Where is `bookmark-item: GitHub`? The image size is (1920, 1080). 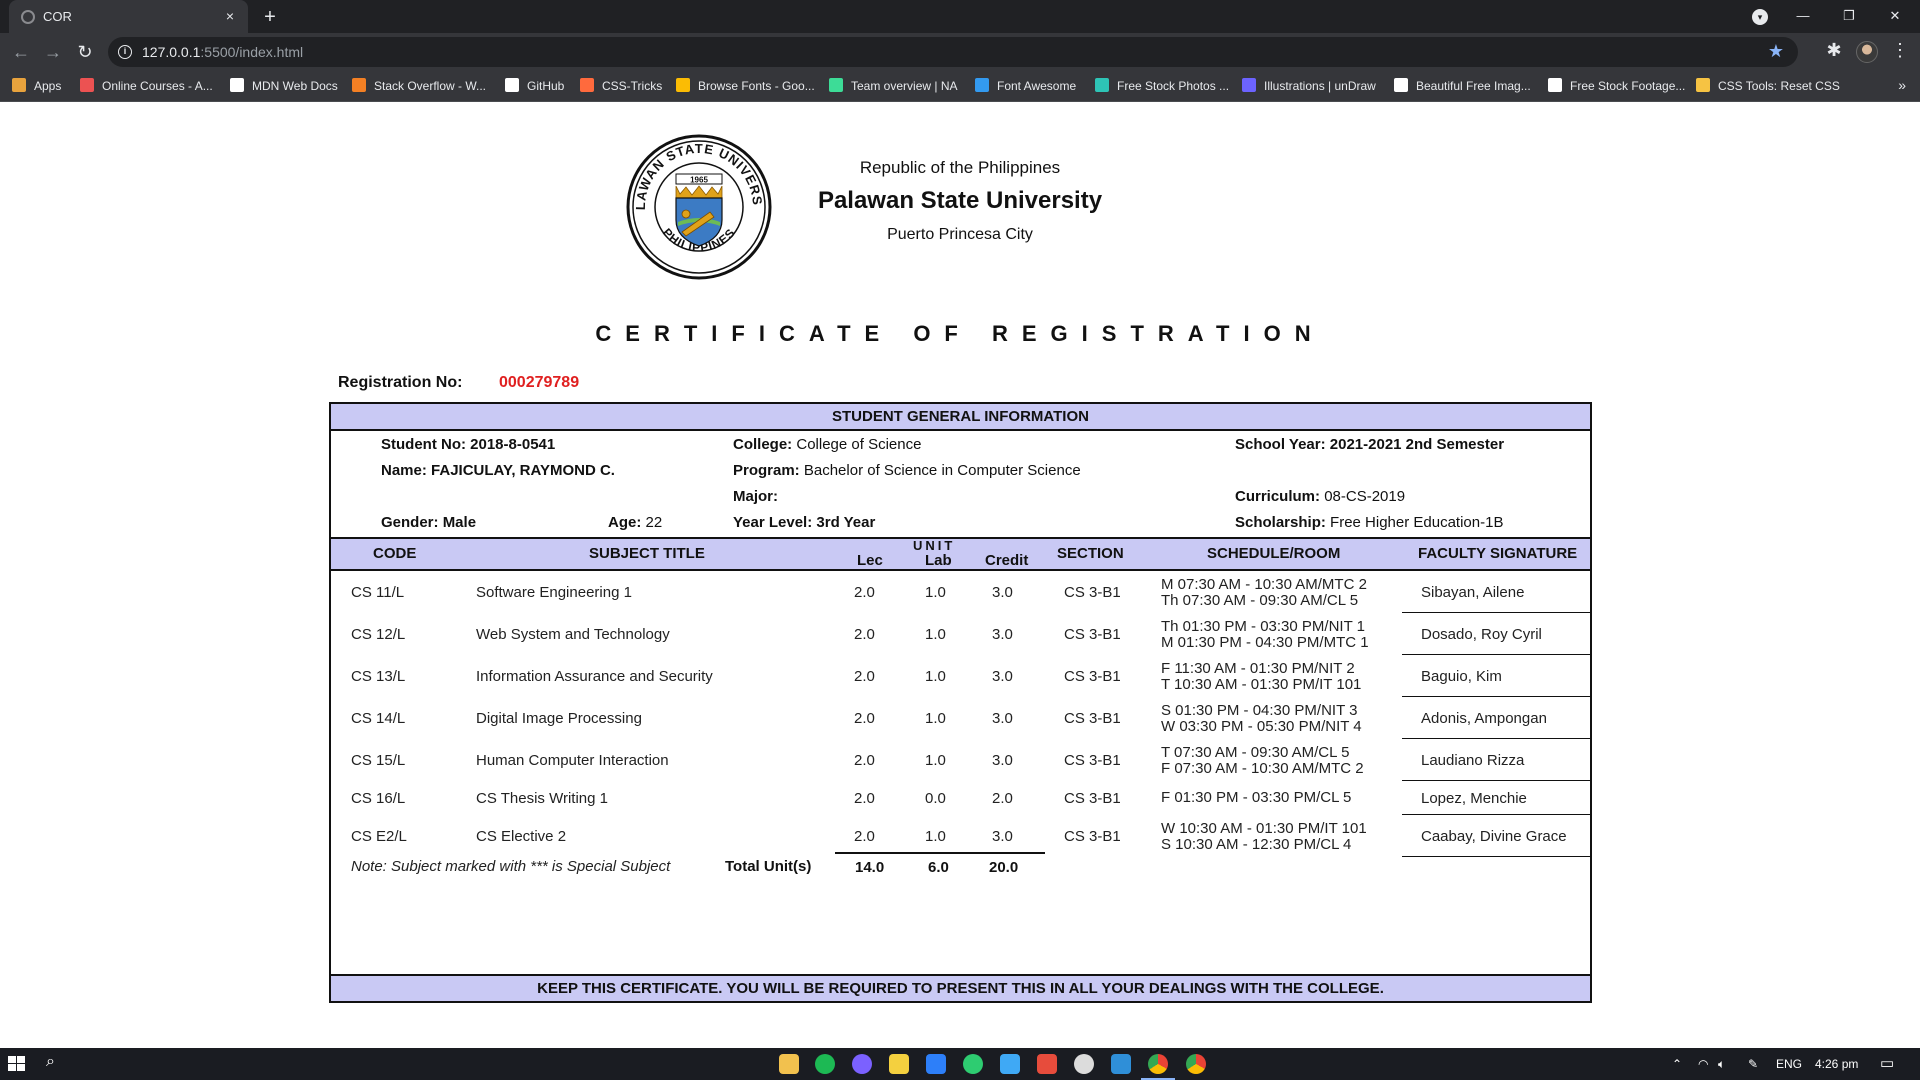 bookmark-item: GitHub is located at coordinates (534, 86).